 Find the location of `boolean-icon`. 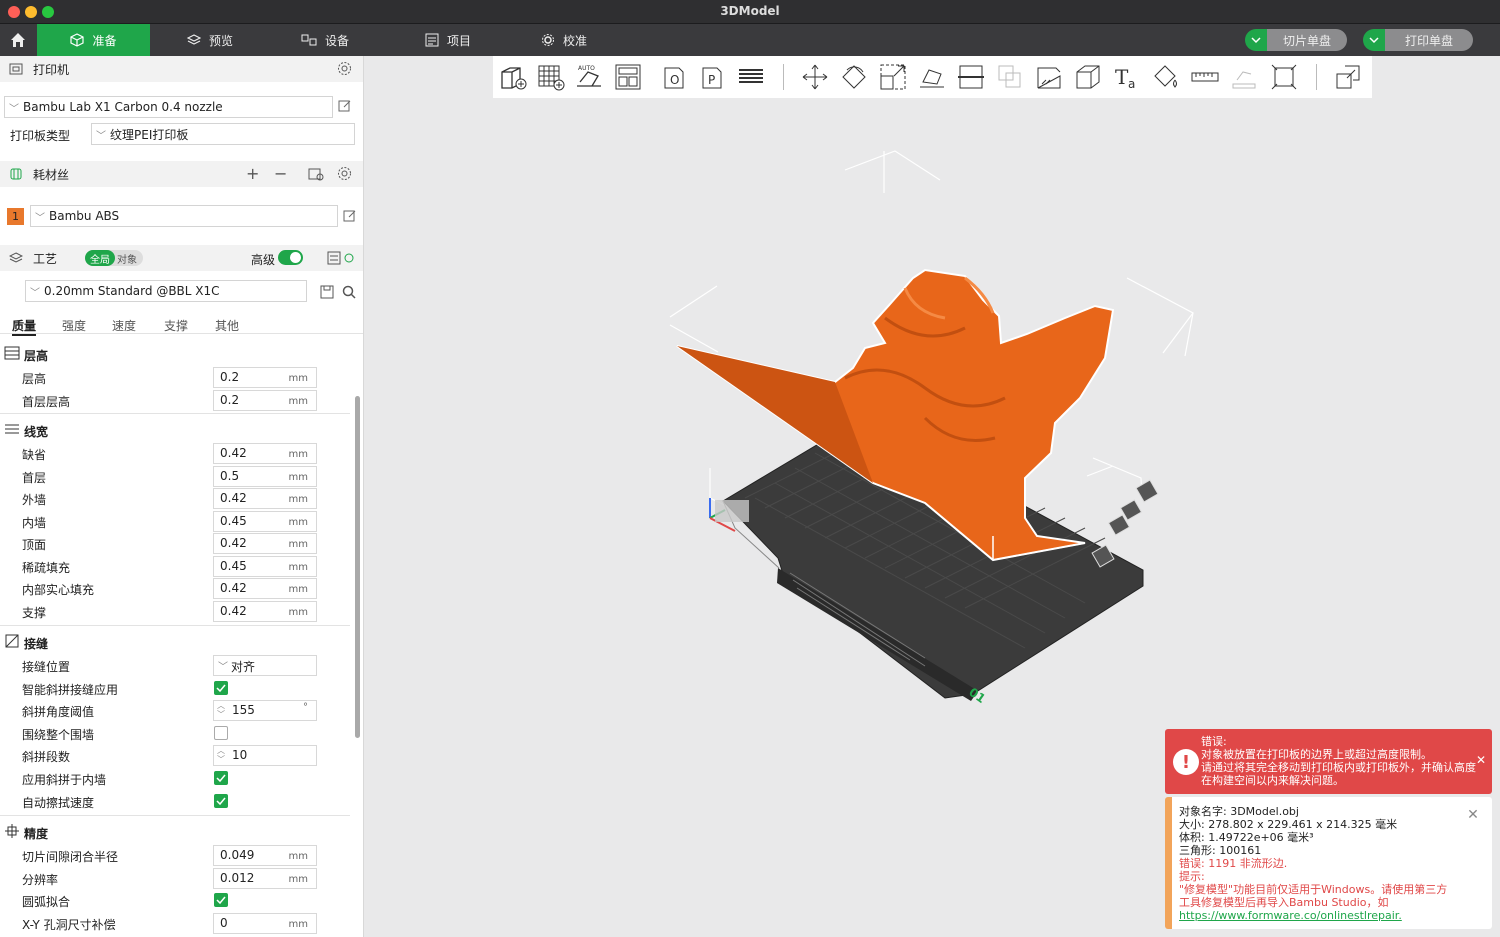

boolean-icon is located at coordinates (1010, 77).